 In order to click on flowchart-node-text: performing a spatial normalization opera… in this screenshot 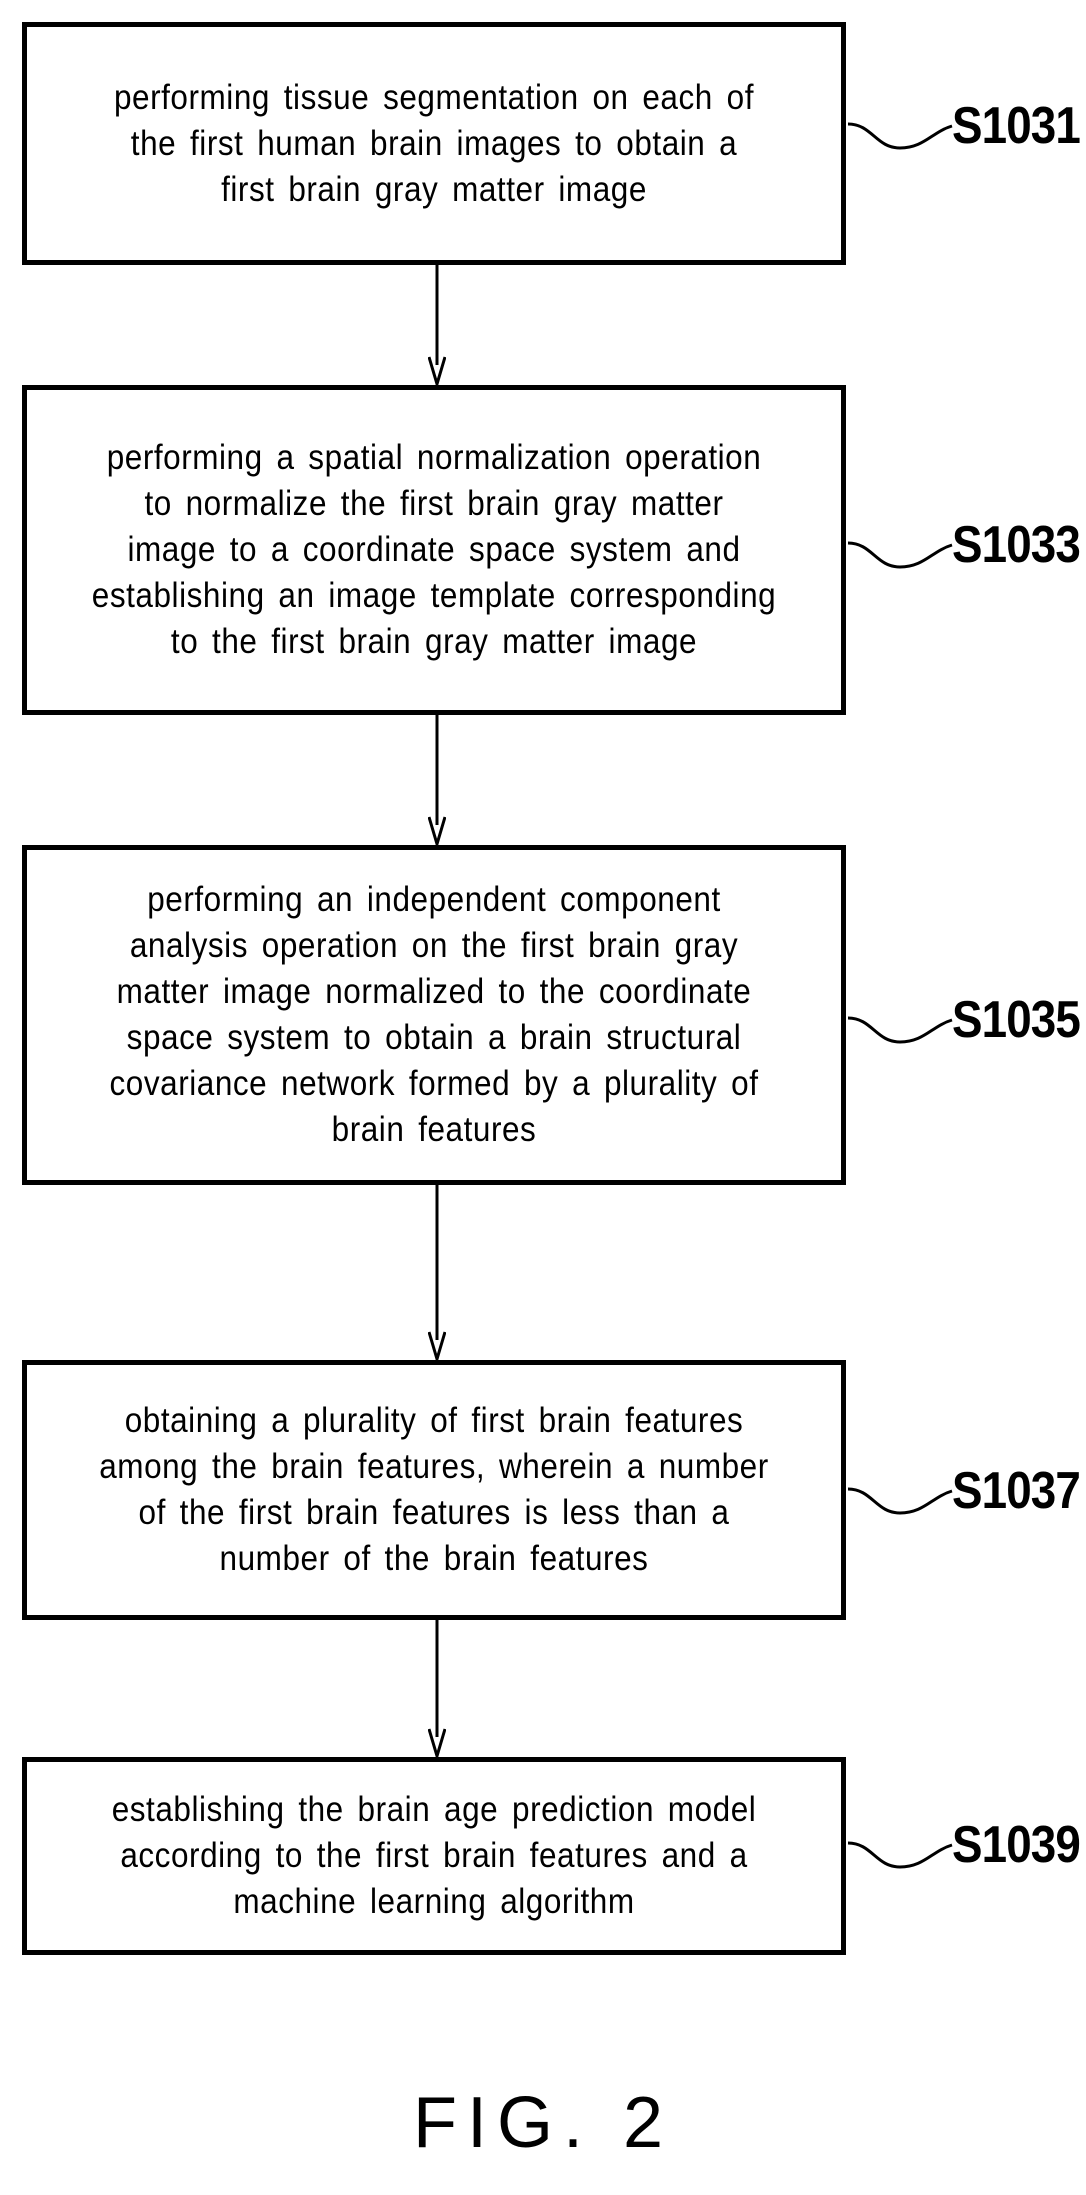, I will do `click(434, 549)`.